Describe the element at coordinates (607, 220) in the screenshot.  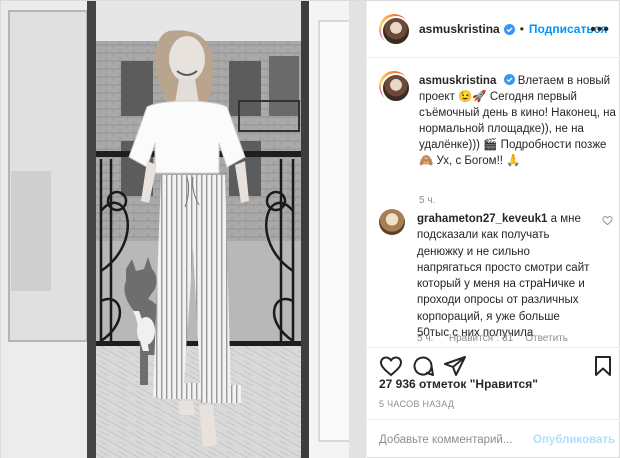
I see `comment-like-heart-icon` at that location.